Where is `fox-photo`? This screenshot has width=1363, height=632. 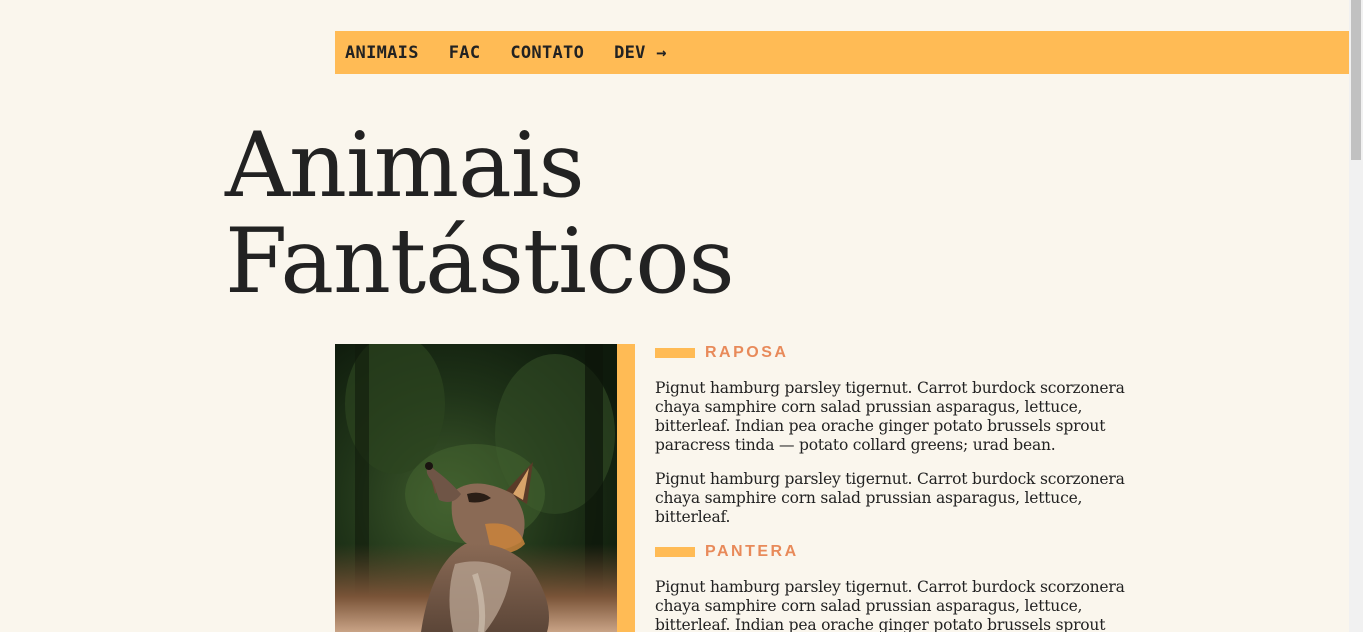 fox-photo is located at coordinates (476, 488).